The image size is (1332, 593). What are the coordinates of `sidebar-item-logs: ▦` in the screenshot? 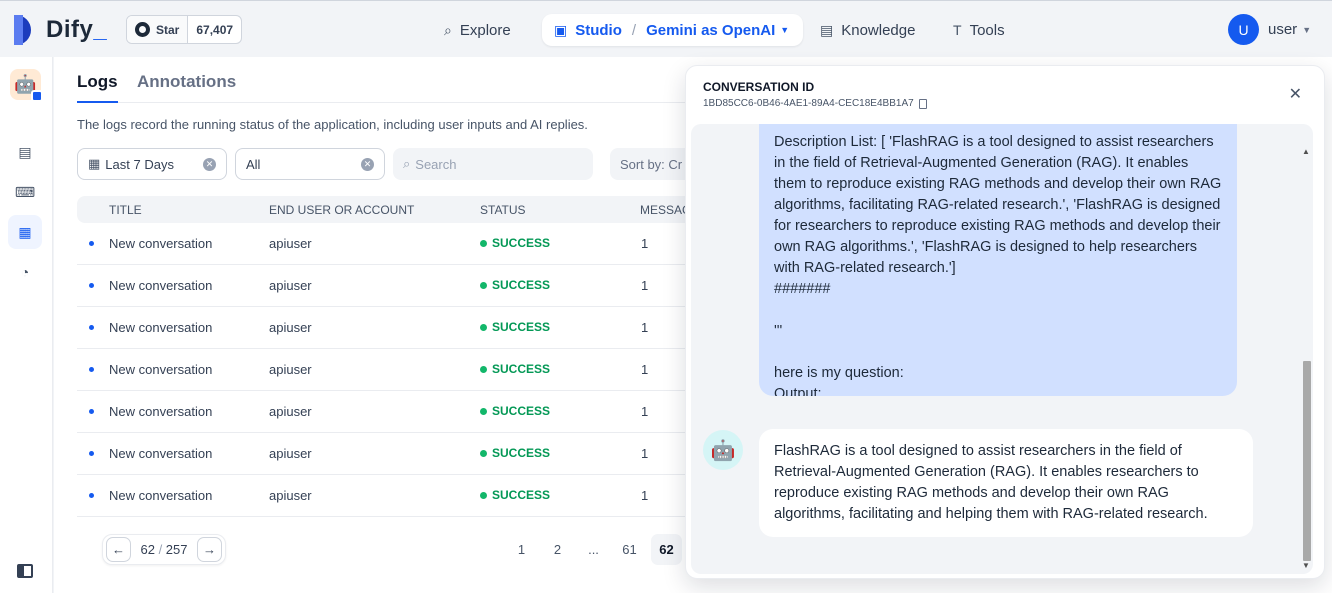 It's located at (25, 232).